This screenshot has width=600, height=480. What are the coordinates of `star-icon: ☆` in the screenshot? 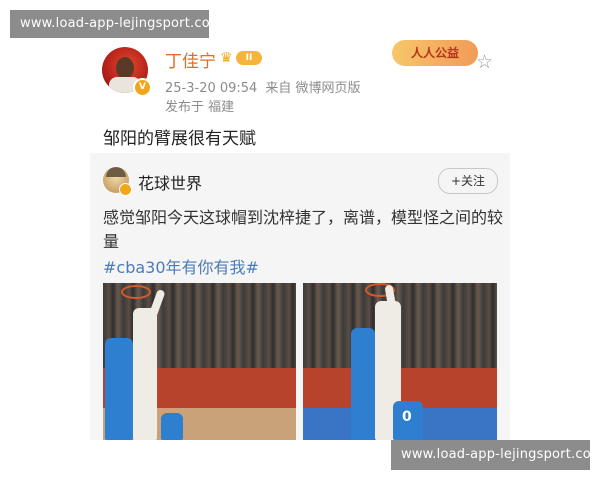 It's located at (486, 62).